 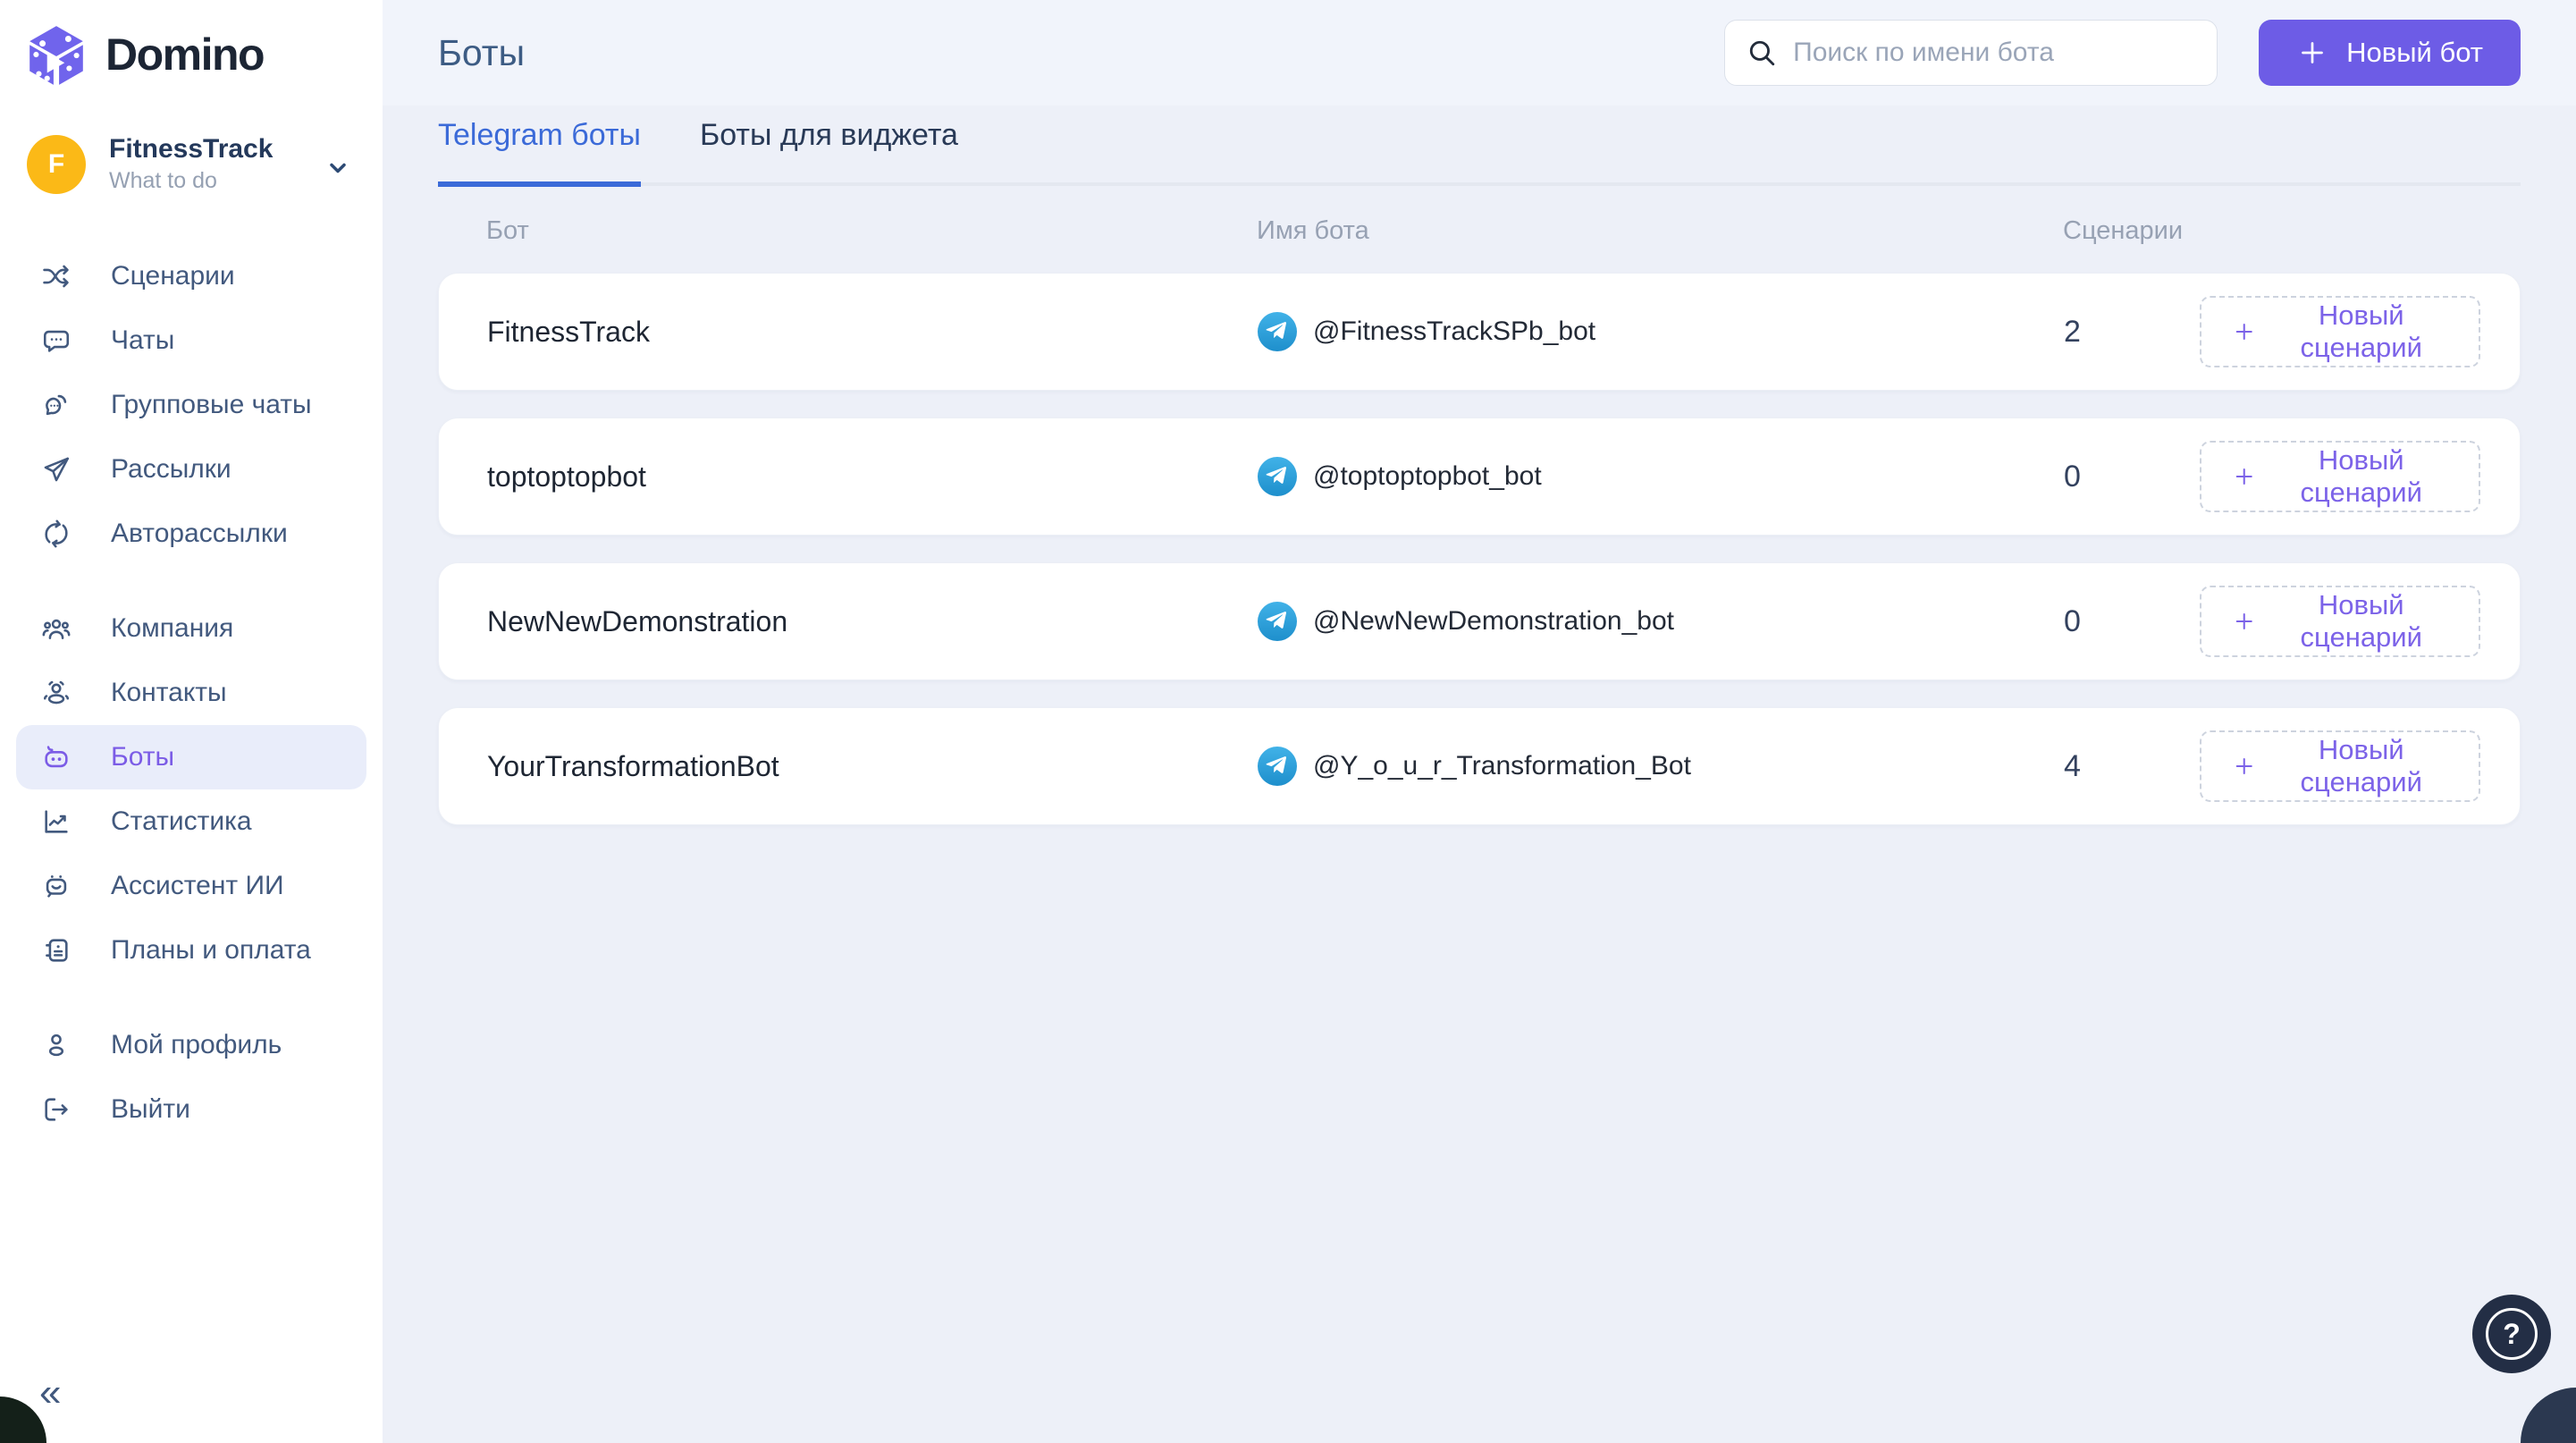 What do you see at coordinates (1494, 621) in the screenshot?
I see `bot-handle: @NewNewDemonstration_bot` at bounding box center [1494, 621].